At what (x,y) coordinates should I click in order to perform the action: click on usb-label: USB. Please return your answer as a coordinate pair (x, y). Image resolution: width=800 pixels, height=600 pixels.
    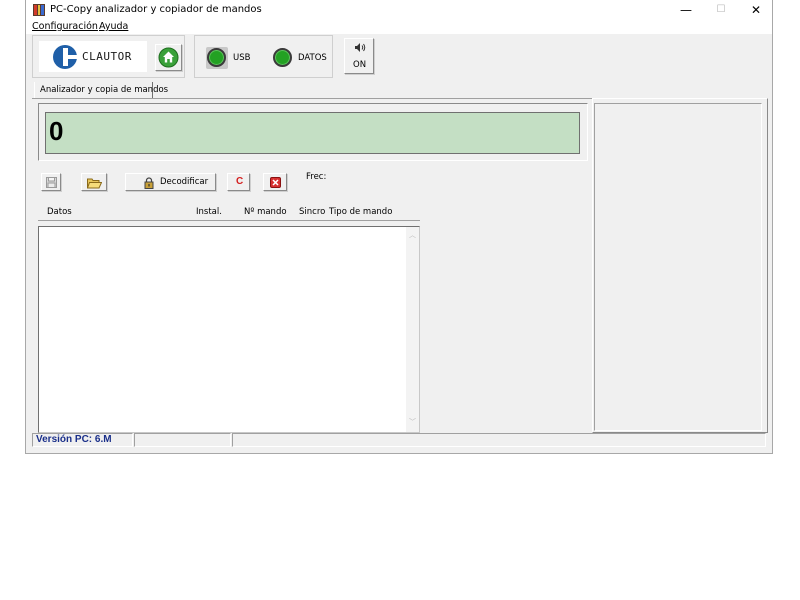
    Looking at the image, I should click on (242, 58).